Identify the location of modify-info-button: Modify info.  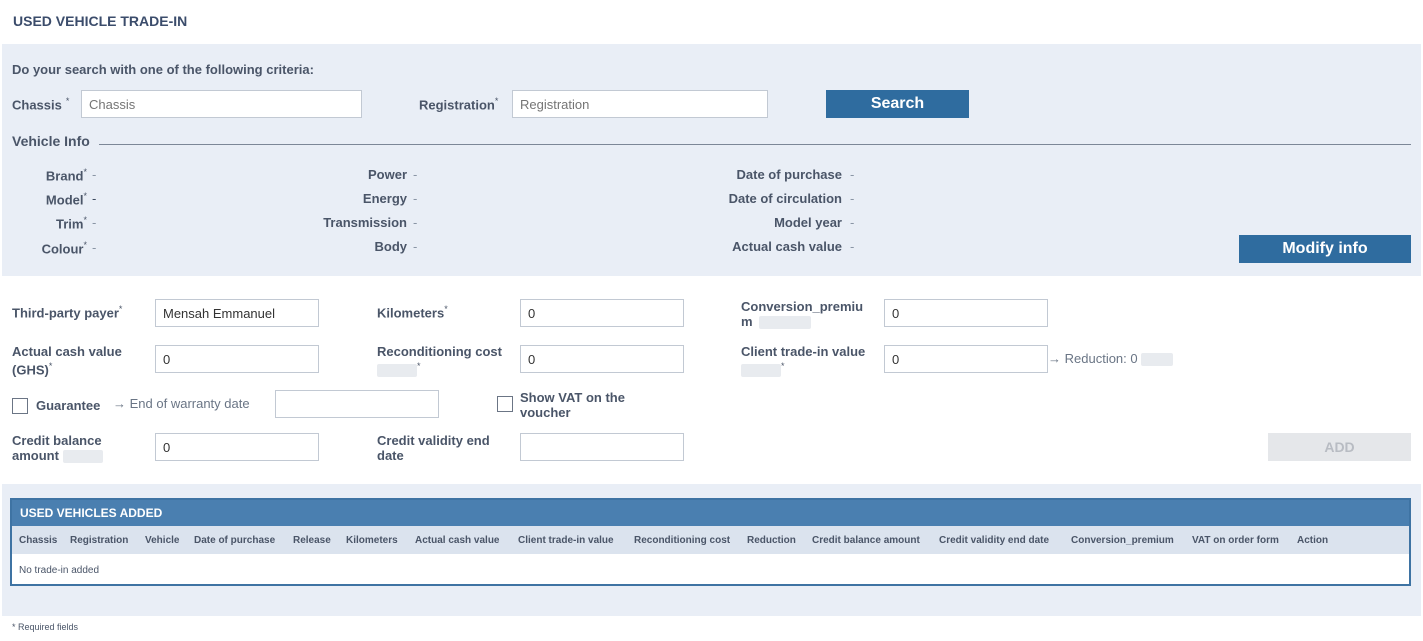
(1325, 249).